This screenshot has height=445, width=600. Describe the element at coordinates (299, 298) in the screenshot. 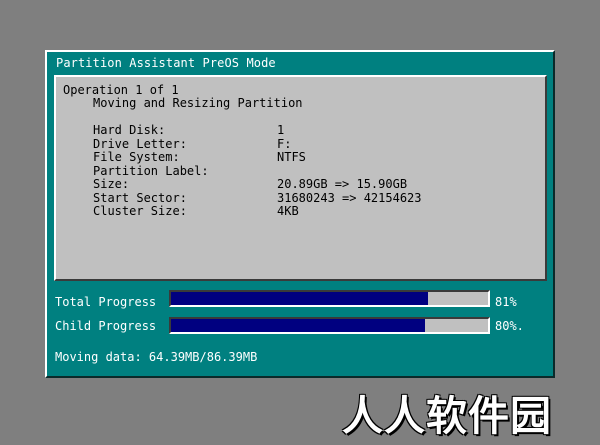

I see `total-progress-fill` at that location.